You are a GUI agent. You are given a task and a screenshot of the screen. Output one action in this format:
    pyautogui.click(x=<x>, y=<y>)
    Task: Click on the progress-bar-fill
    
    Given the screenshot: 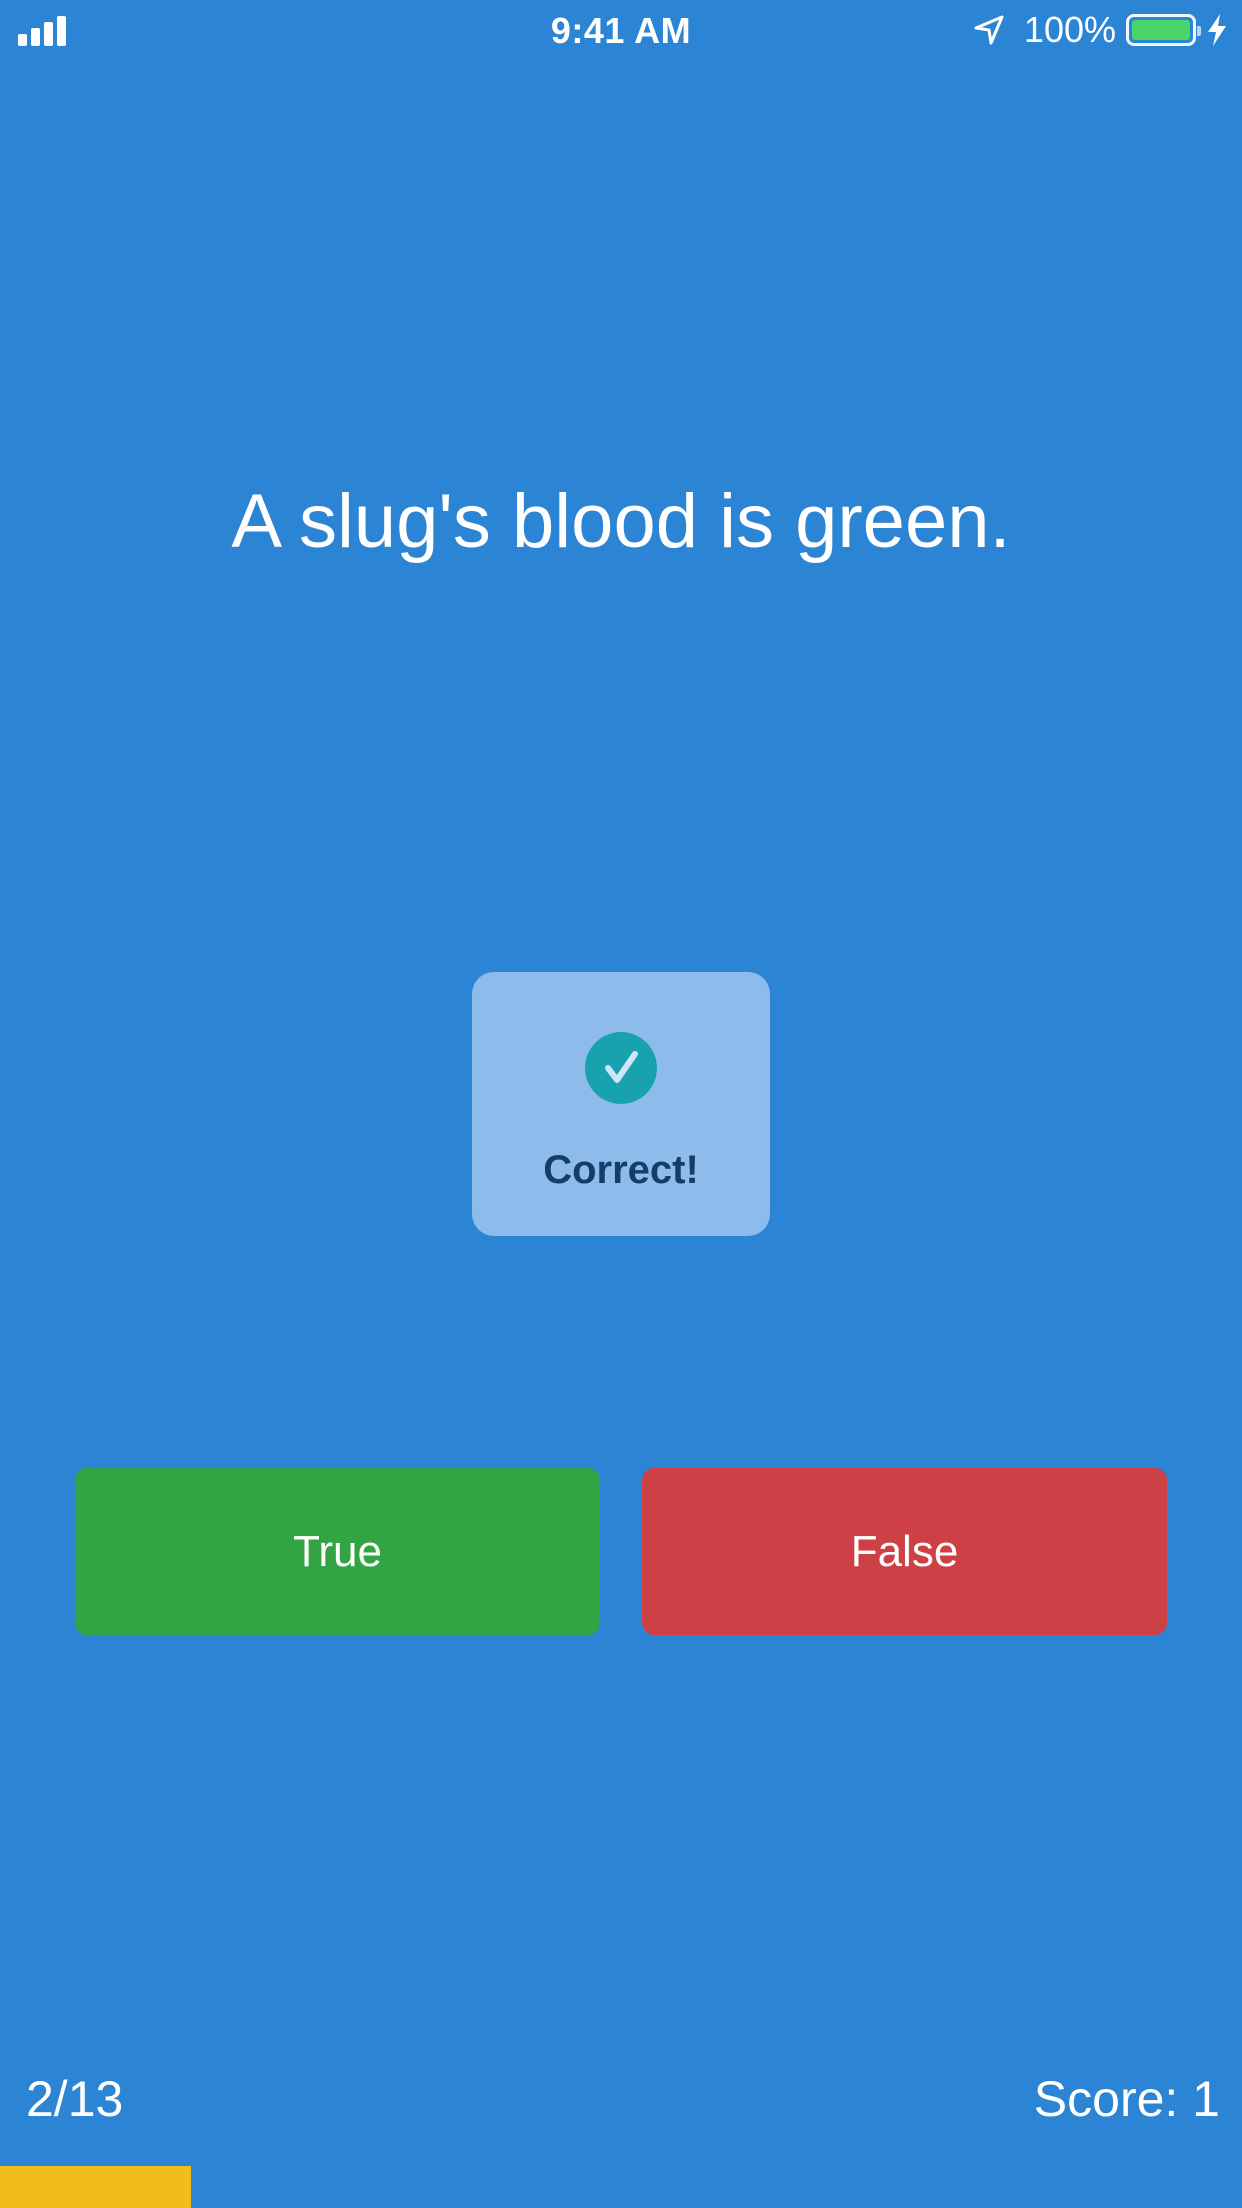 What is the action you would take?
    pyautogui.click(x=95, y=2187)
    